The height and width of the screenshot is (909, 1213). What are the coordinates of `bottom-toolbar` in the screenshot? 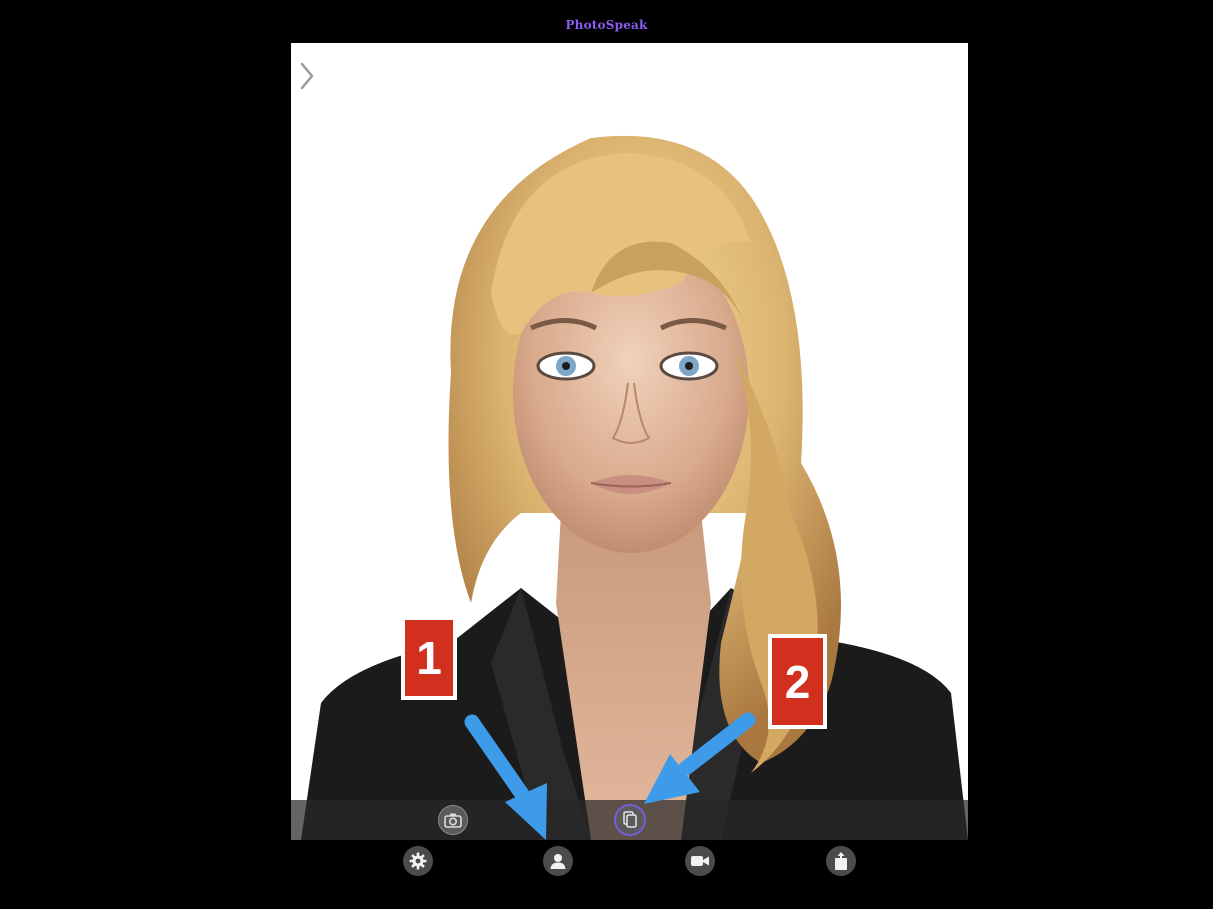 It's located at (606, 874).